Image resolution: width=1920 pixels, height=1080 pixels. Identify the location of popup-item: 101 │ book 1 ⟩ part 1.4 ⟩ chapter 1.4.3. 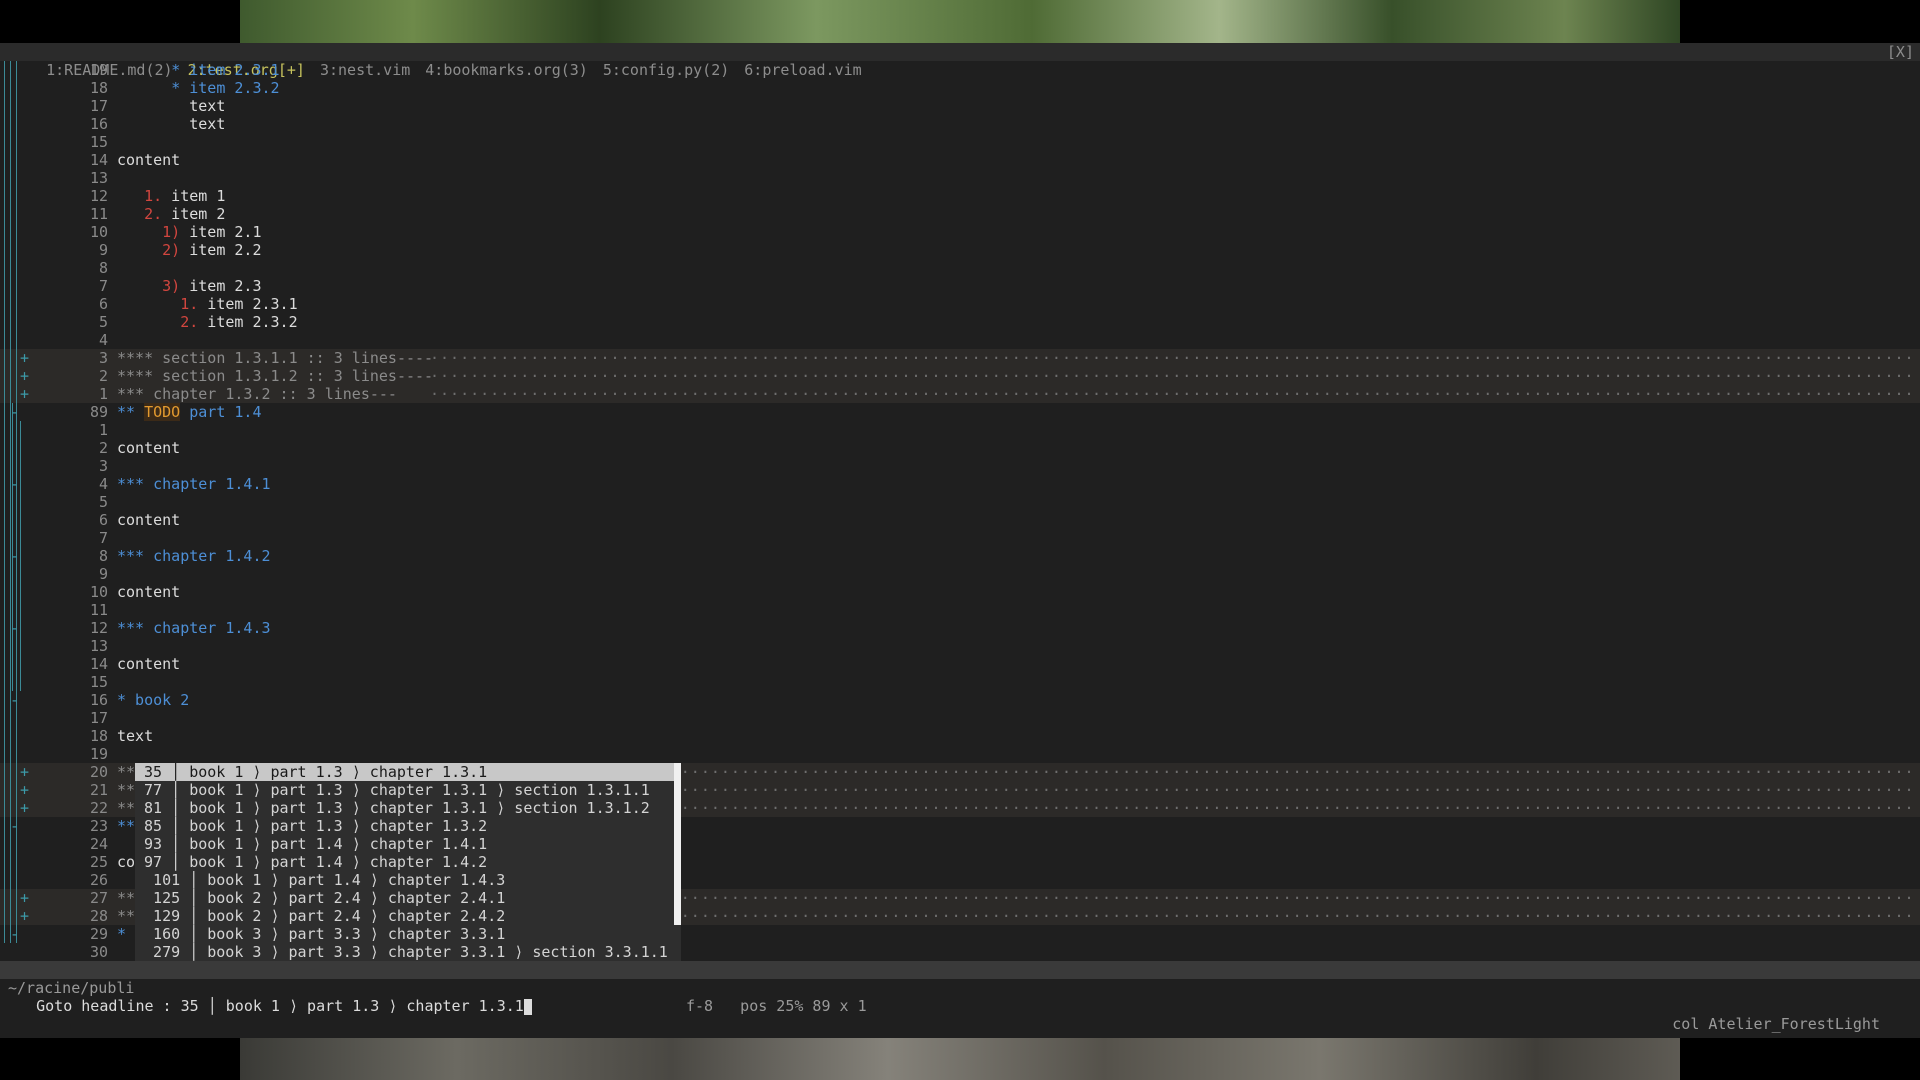
(405, 880).